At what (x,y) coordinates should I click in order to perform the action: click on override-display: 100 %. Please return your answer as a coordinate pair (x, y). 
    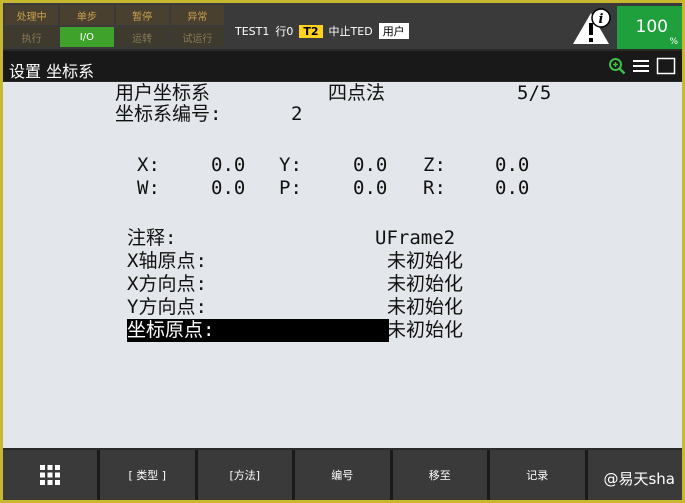
    Looking at the image, I should click on (649, 27).